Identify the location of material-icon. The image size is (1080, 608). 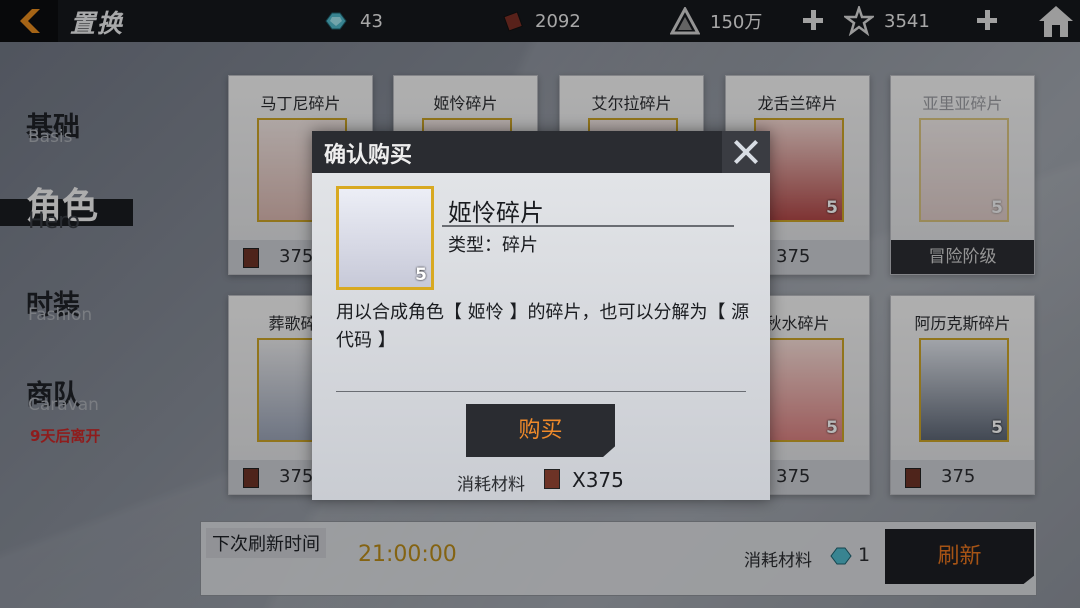
(552, 479).